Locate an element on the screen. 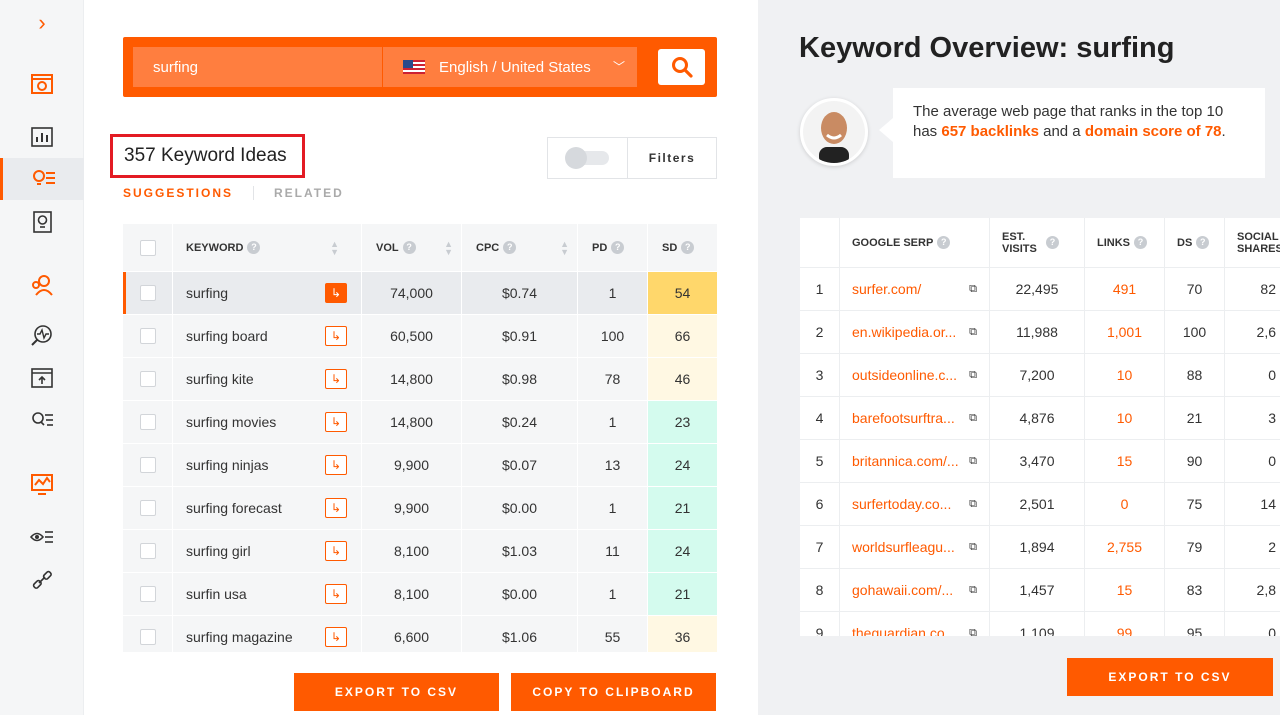 This screenshot has width=1280, height=715. table-row: surfing kite ↳ 14,800 $0.98 78 46 is located at coordinates (420, 379).